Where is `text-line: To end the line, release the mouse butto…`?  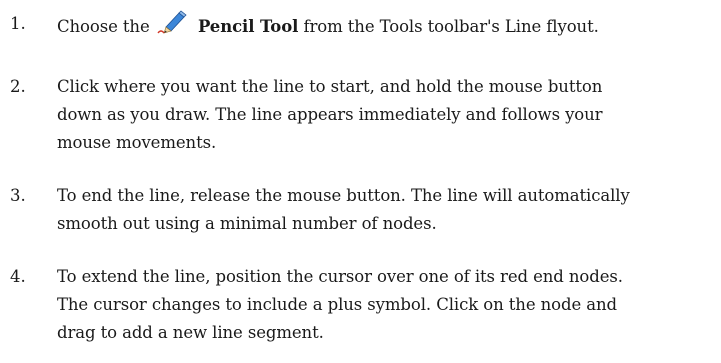 text-line: To end the line, release the mouse butto… is located at coordinates (343, 195).